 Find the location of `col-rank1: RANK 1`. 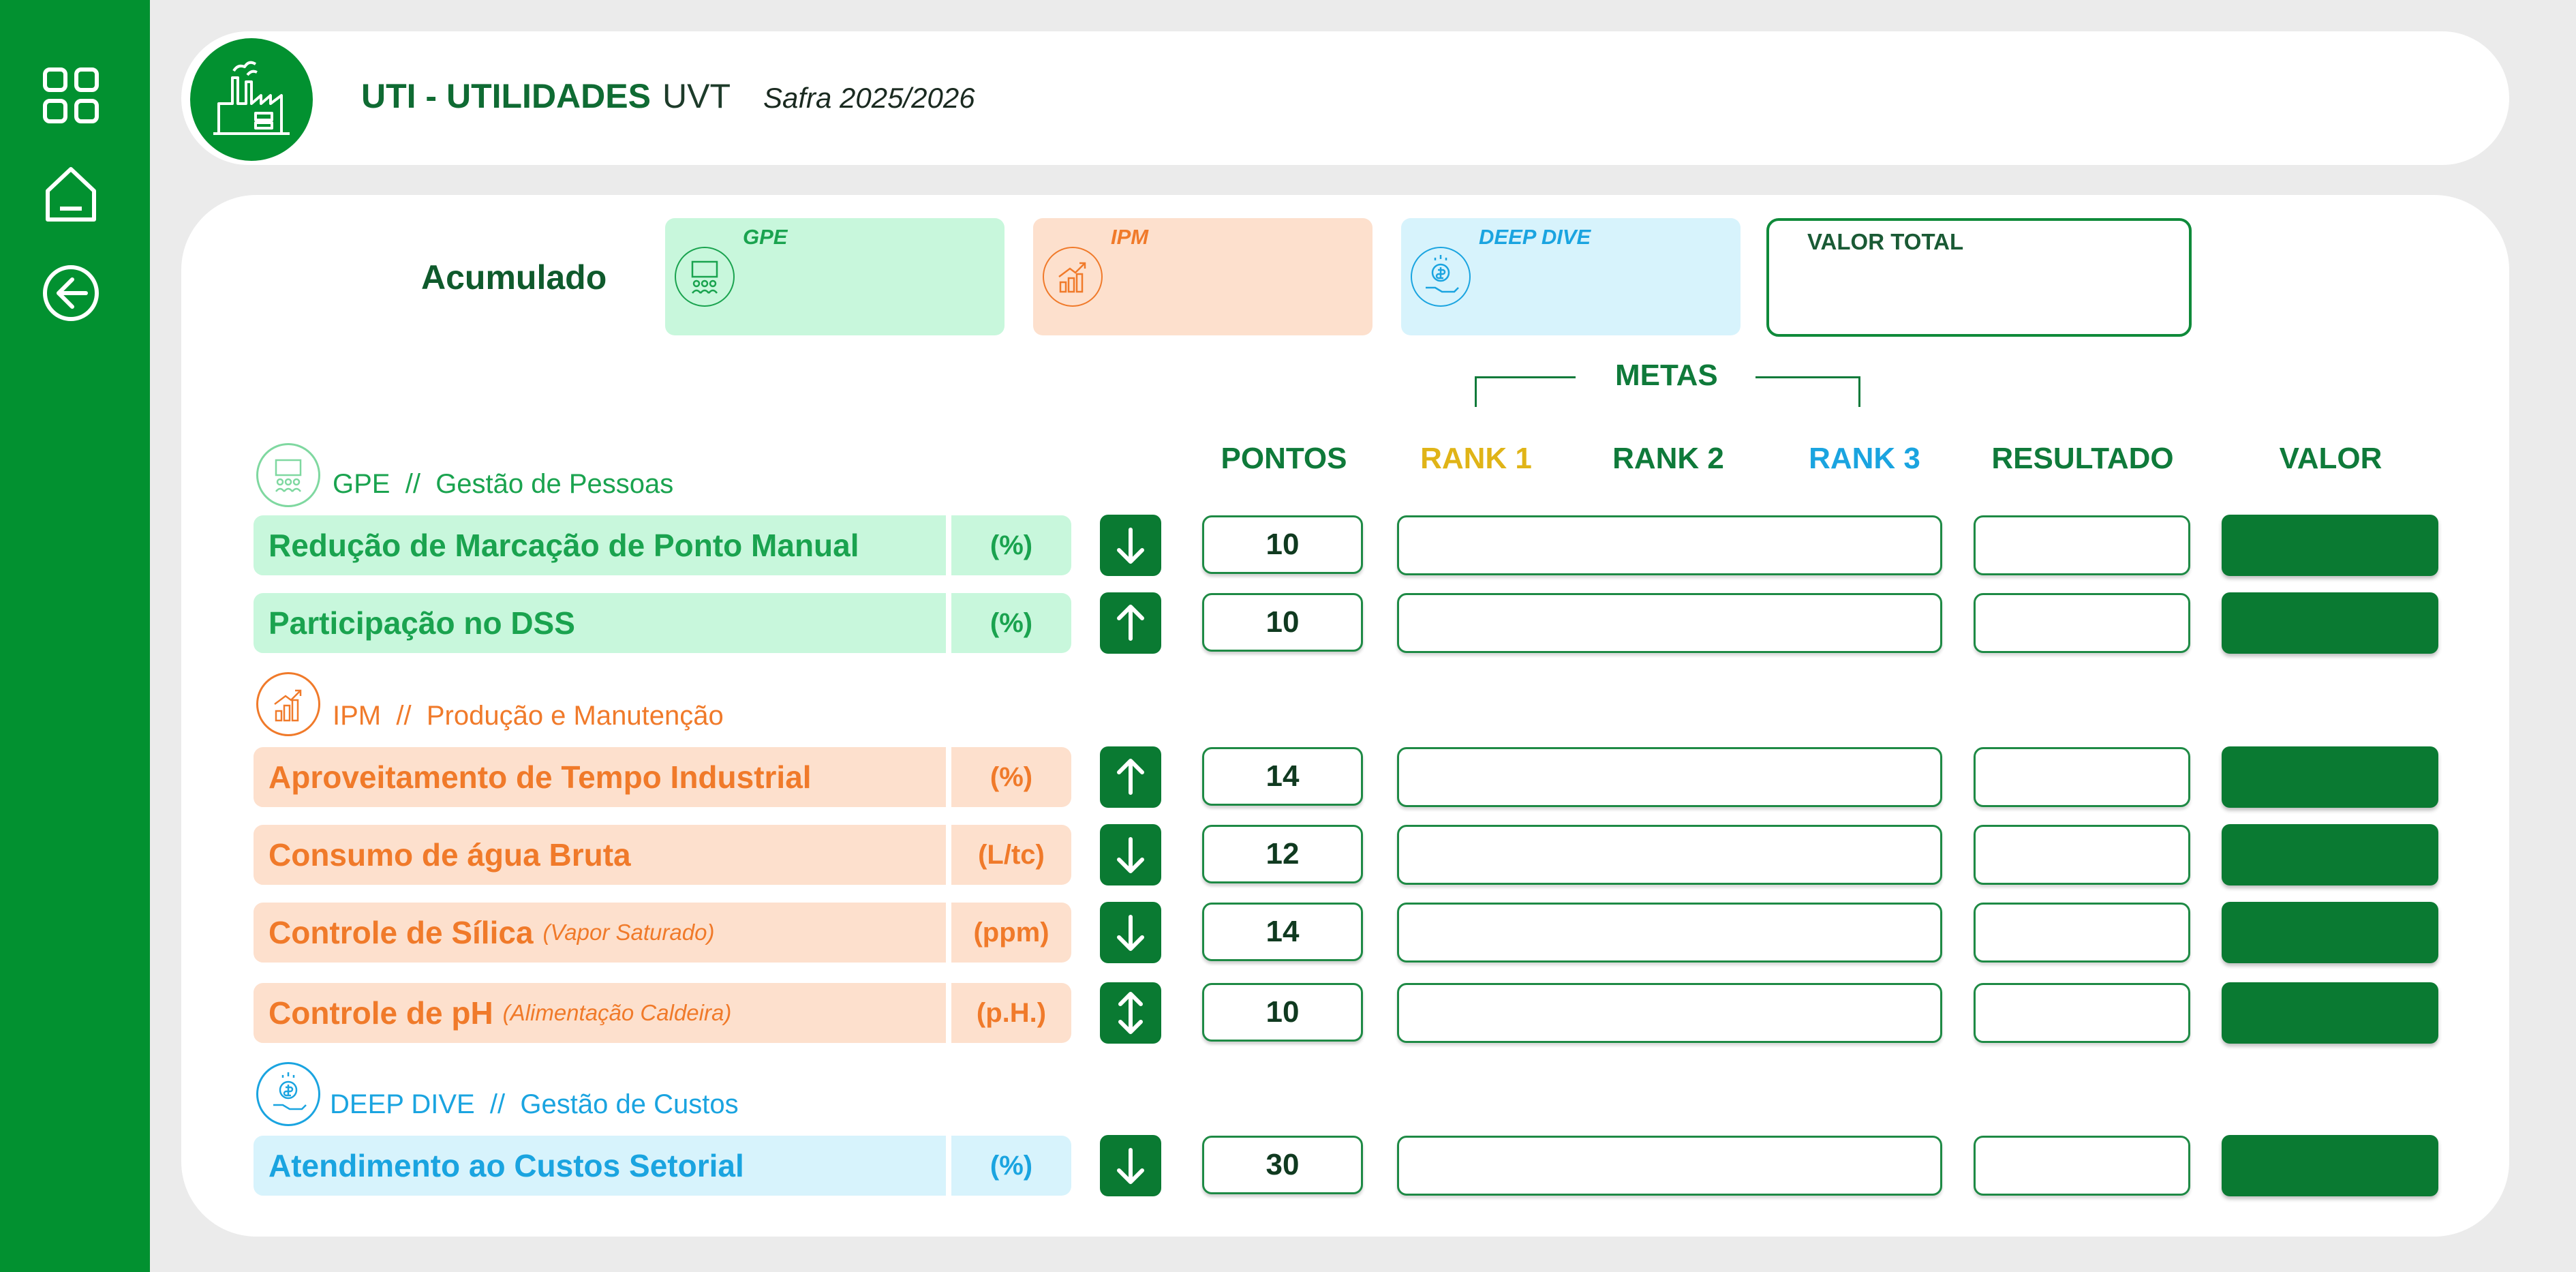

col-rank1: RANK 1 is located at coordinates (1476, 458).